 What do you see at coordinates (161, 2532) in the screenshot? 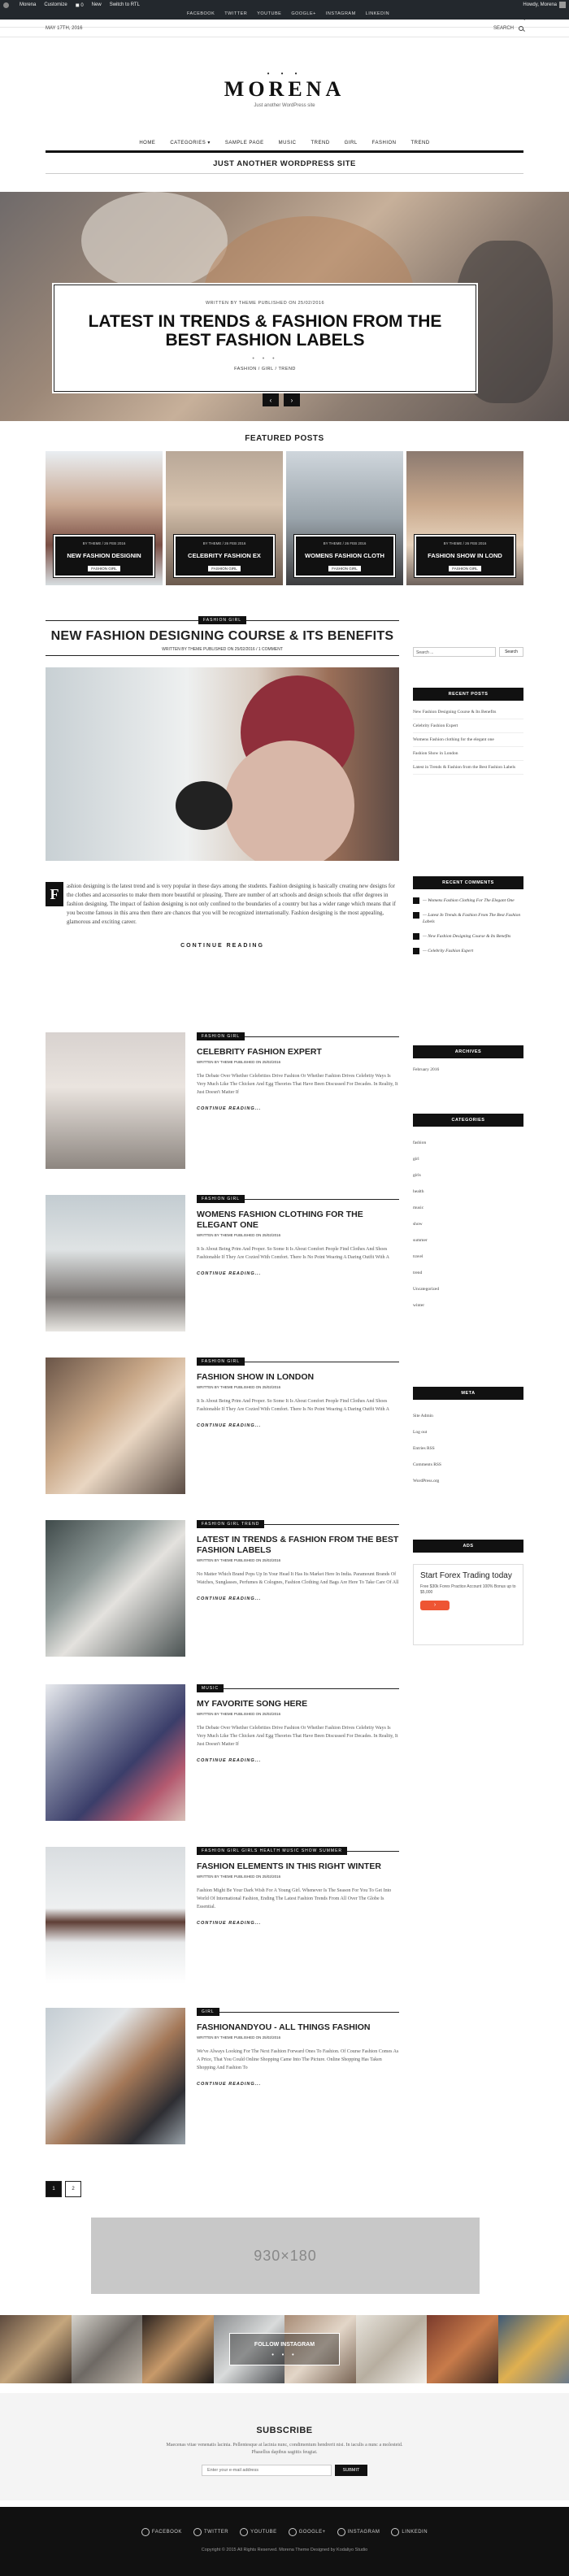
I see `footer-facebook: FACEBOOK` at bounding box center [161, 2532].